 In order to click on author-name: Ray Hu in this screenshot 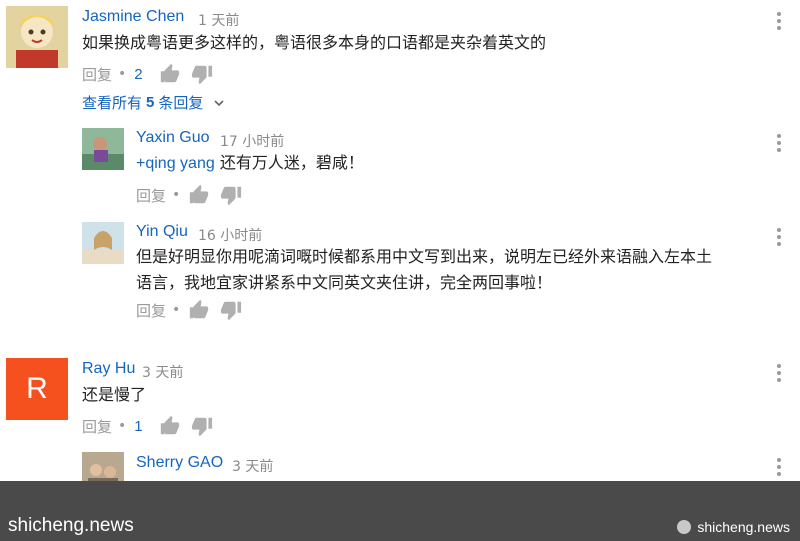, I will do `click(108, 369)`.